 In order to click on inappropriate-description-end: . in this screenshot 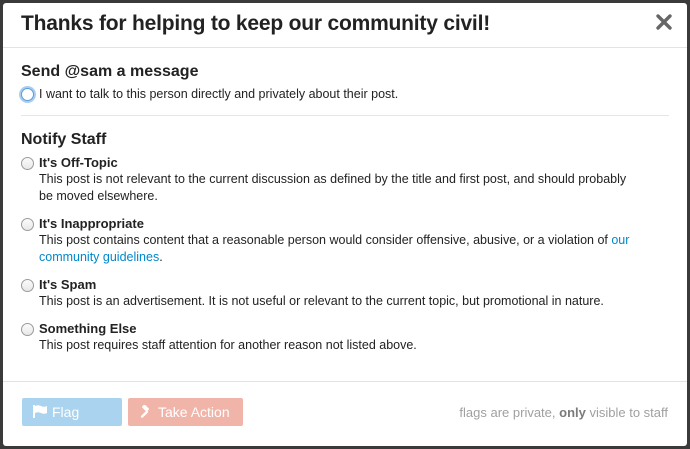, I will do `click(161, 257)`.